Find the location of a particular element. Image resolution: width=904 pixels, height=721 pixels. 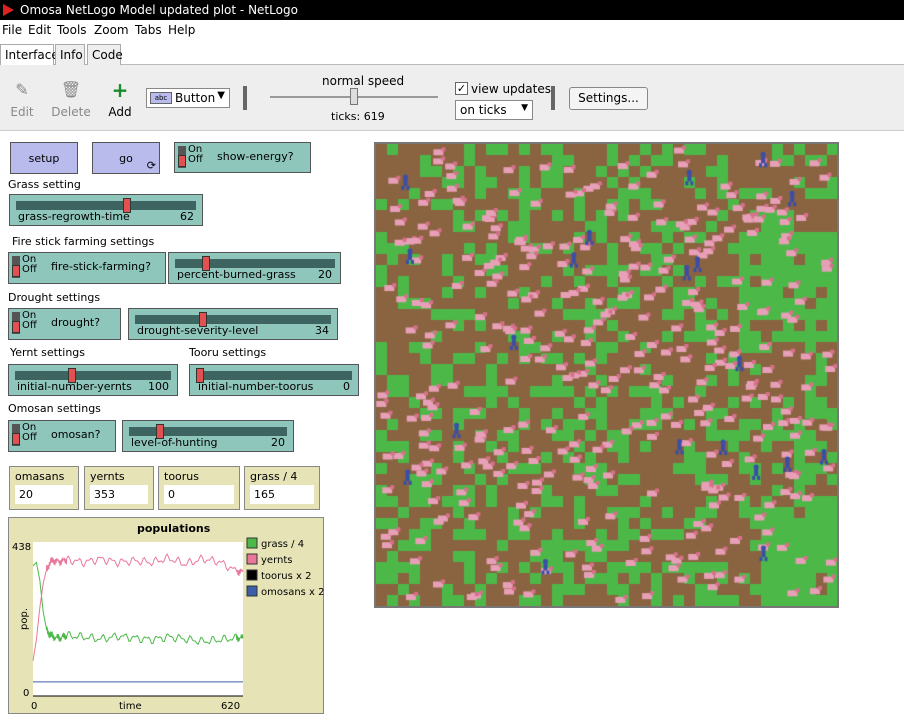

tab-info: Info is located at coordinates (70, 54).